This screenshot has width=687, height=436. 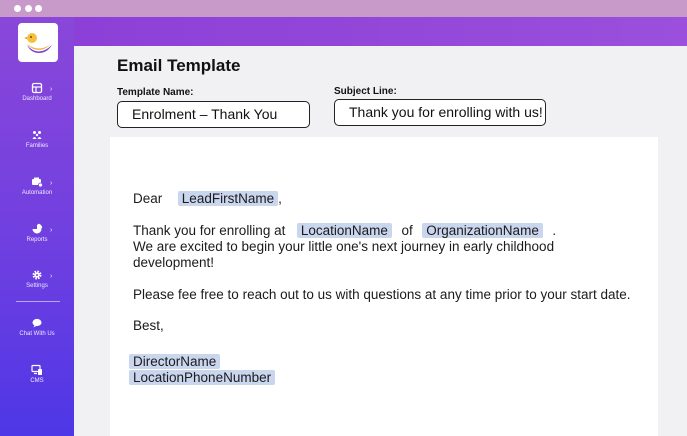 I want to click on reports-icon, so click(x=37, y=228).